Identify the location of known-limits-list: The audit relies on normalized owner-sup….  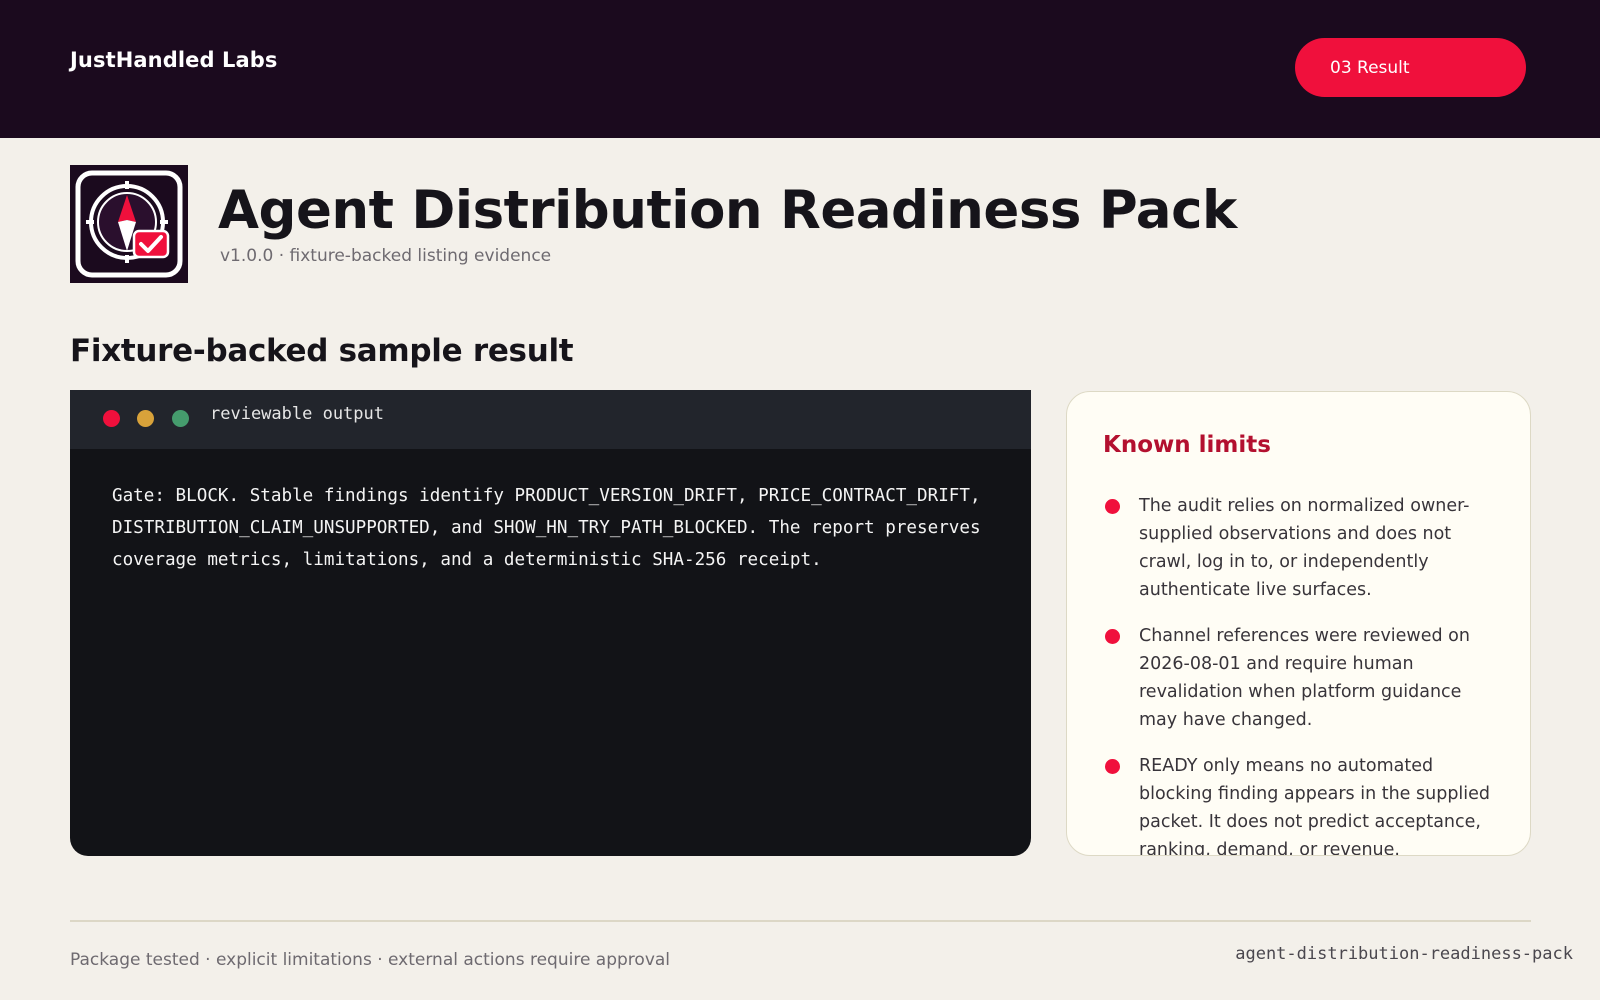
(1300, 674).